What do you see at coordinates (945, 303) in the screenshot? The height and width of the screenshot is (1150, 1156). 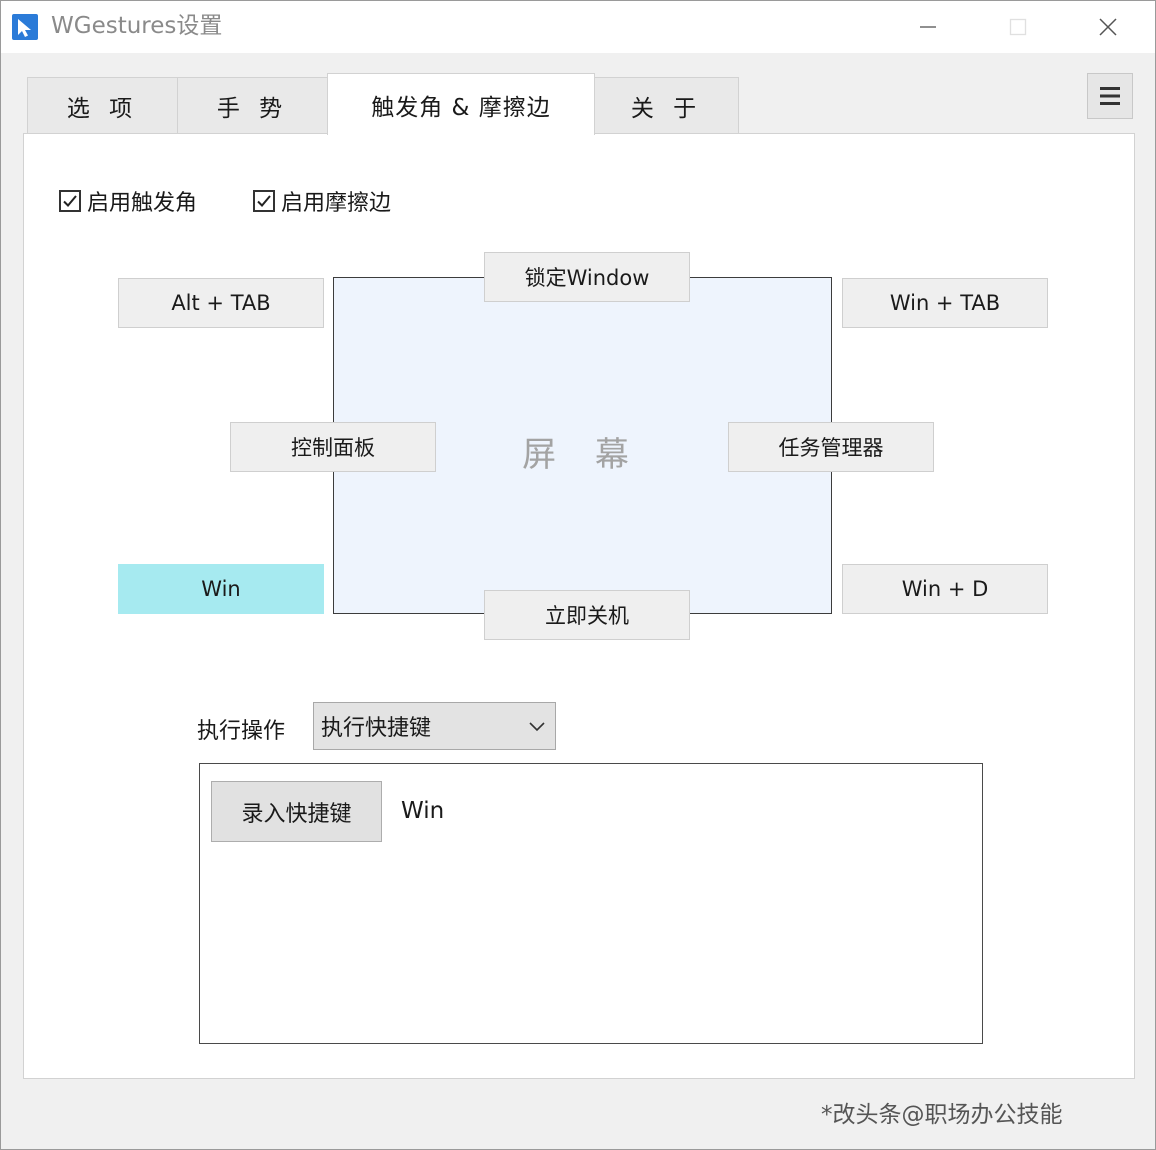 I see `corner-top-right-button: Win + TAB` at bounding box center [945, 303].